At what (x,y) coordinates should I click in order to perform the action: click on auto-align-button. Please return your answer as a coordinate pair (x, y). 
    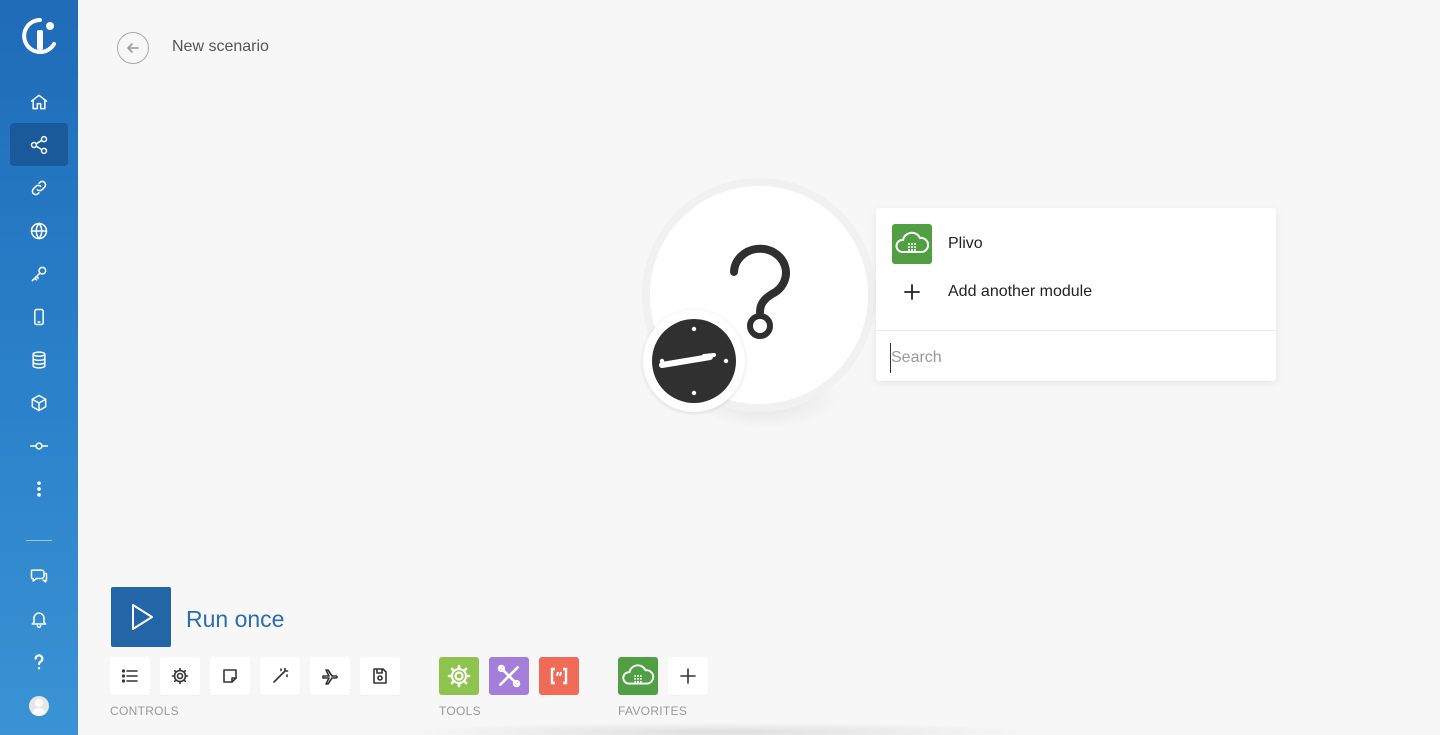
    Looking at the image, I should click on (280, 676).